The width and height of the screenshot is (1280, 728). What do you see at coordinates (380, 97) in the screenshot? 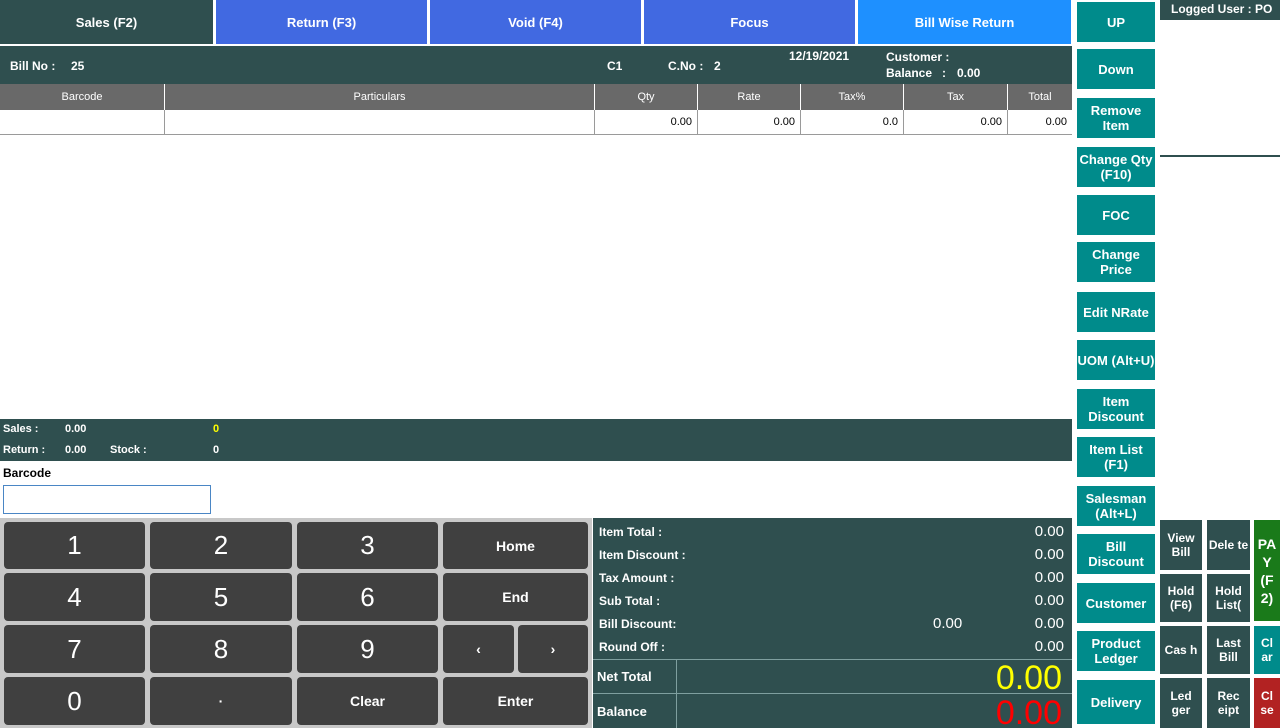
I see `col-particulars: Particulars` at bounding box center [380, 97].